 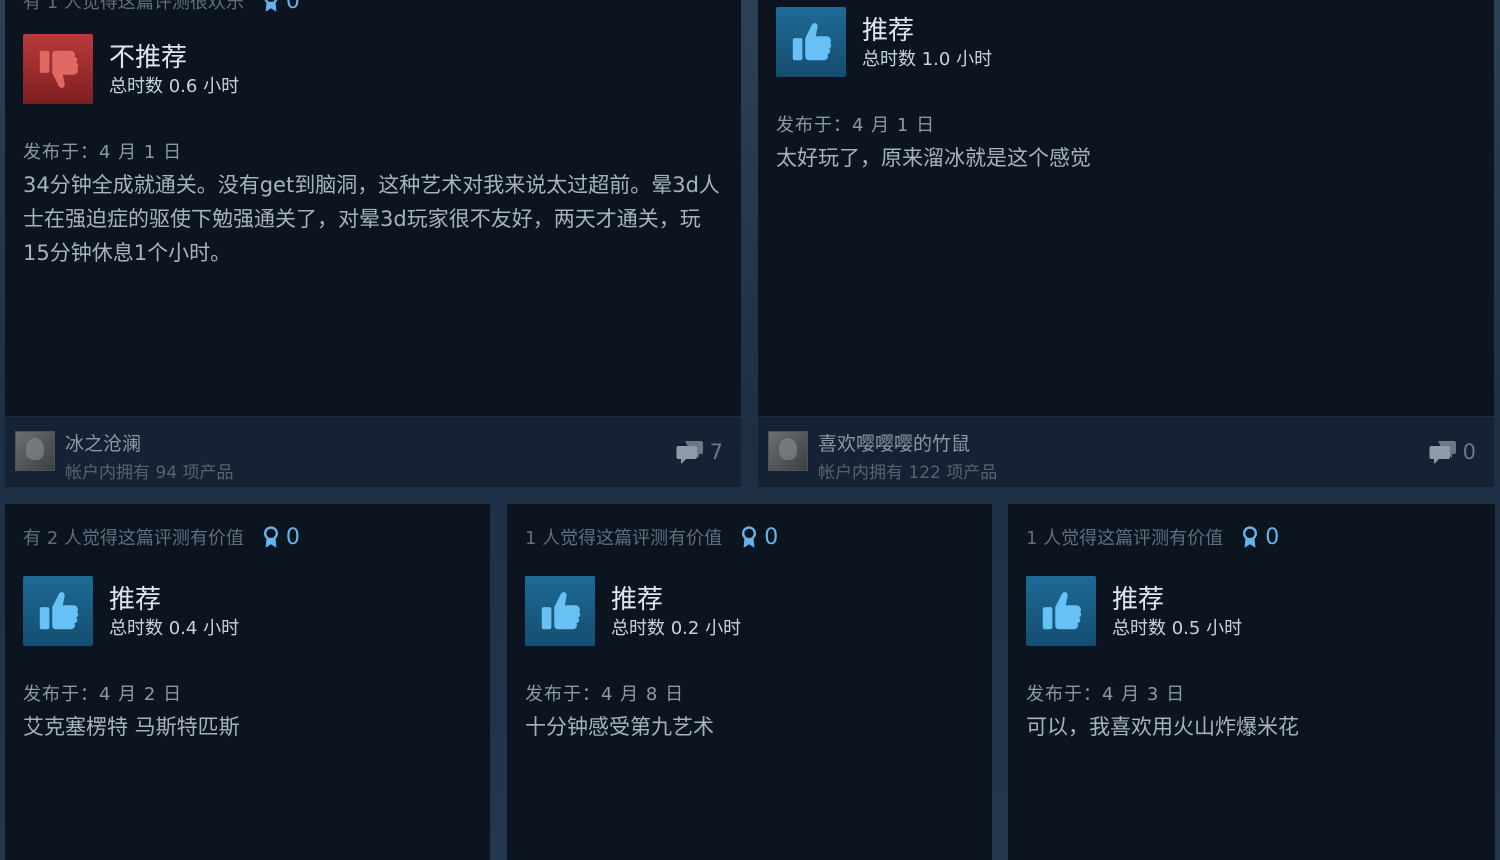 What do you see at coordinates (103, 694) in the screenshot?
I see `posted-date: 发布于：4 月 2 日` at bounding box center [103, 694].